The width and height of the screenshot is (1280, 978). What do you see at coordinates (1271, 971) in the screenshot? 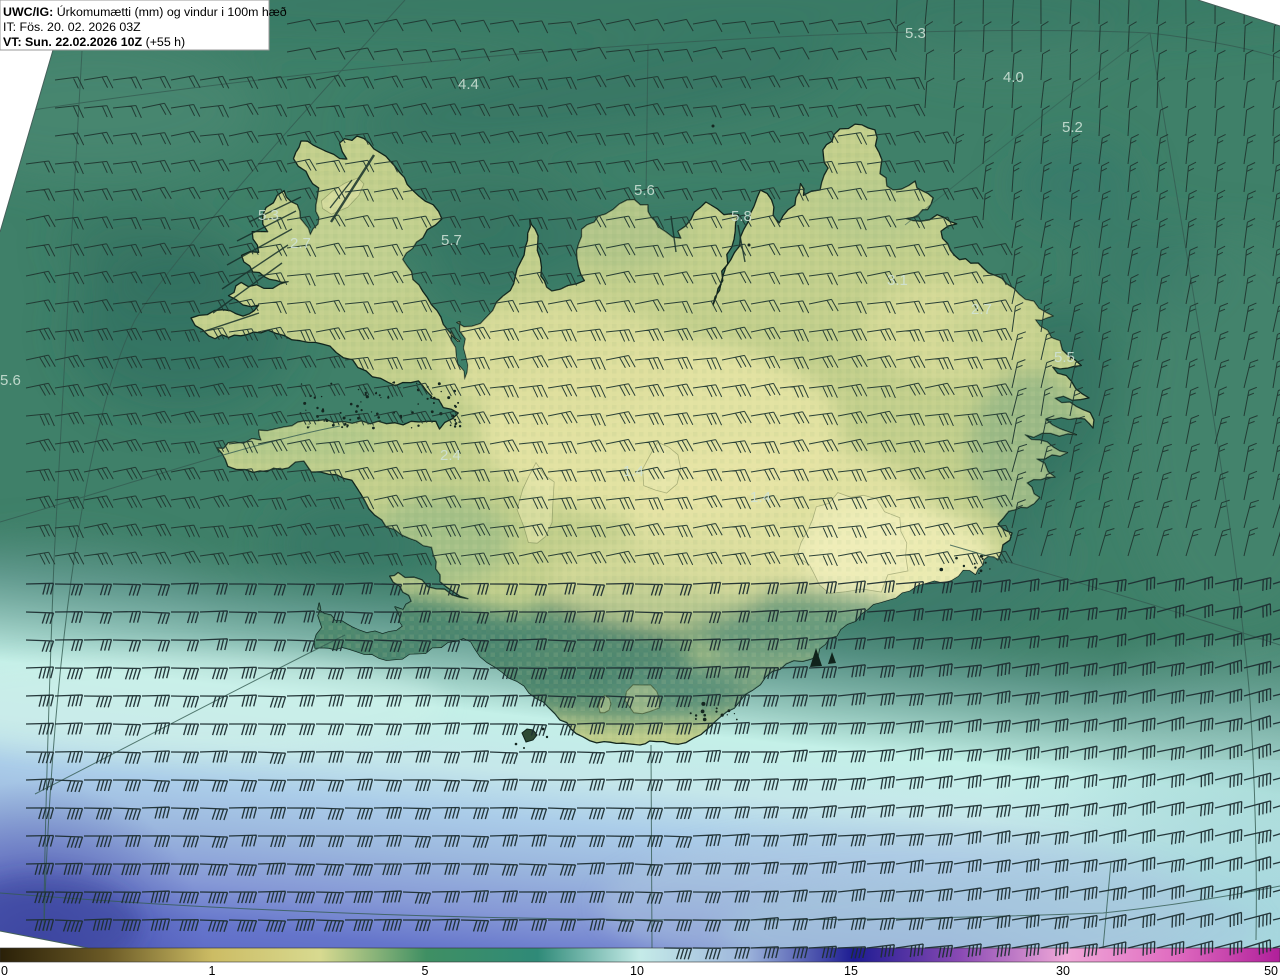
I see `svg-text: 50` at bounding box center [1271, 971].